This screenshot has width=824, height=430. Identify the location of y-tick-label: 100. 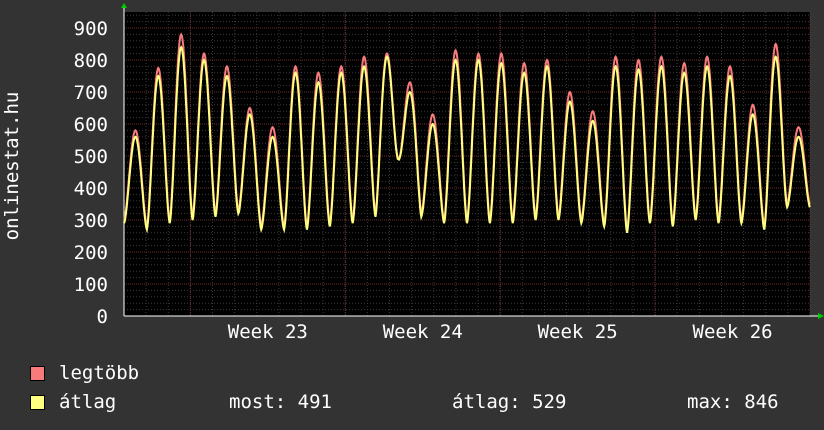
(91, 285).